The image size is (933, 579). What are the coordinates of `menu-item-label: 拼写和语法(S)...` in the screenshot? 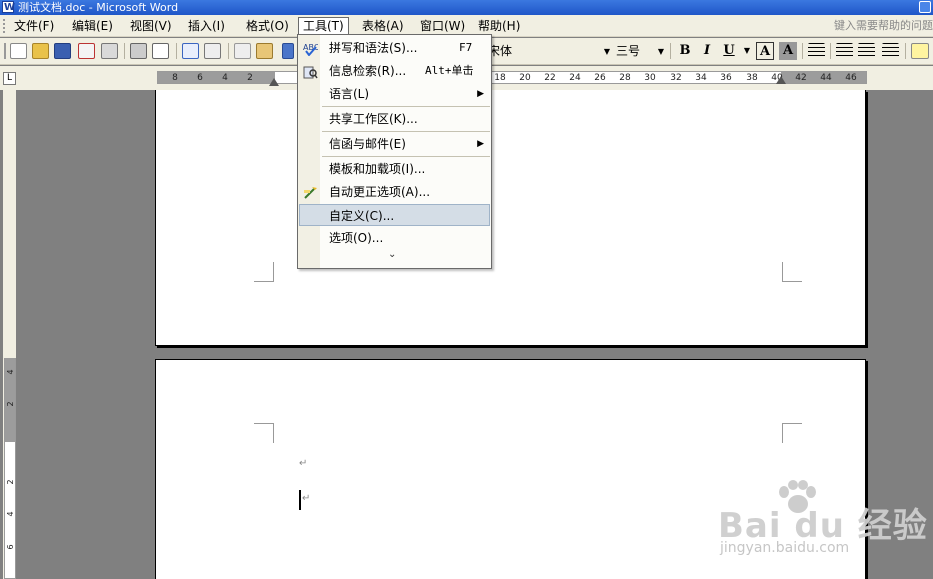 It's located at (373, 48).